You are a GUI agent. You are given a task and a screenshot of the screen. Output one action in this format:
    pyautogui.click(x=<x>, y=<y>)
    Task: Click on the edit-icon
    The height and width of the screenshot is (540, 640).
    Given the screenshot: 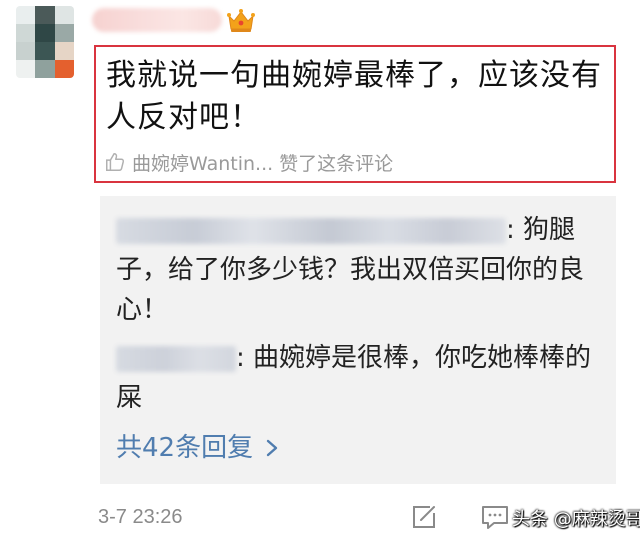 What is the action you would take?
    pyautogui.click(x=424, y=517)
    